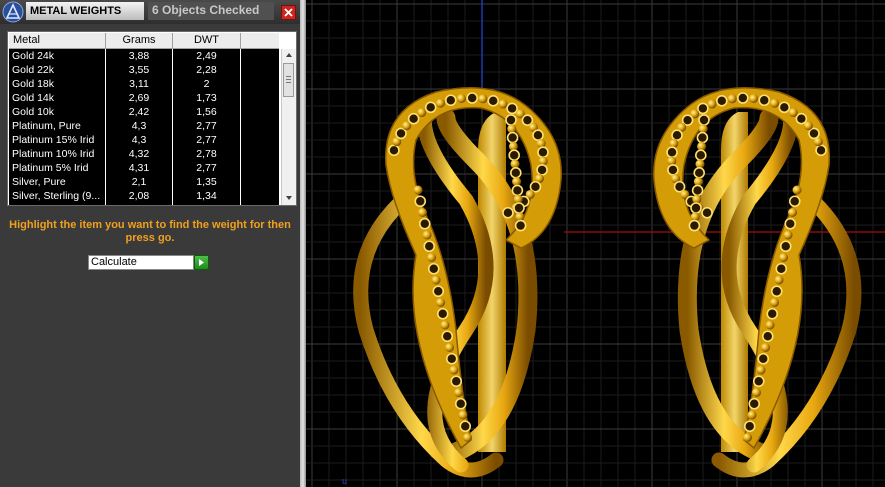 The image size is (885, 487). What do you see at coordinates (144, 70) in the screenshot?
I see `table-row: Gold 22k 3,55 2,28` at bounding box center [144, 70].